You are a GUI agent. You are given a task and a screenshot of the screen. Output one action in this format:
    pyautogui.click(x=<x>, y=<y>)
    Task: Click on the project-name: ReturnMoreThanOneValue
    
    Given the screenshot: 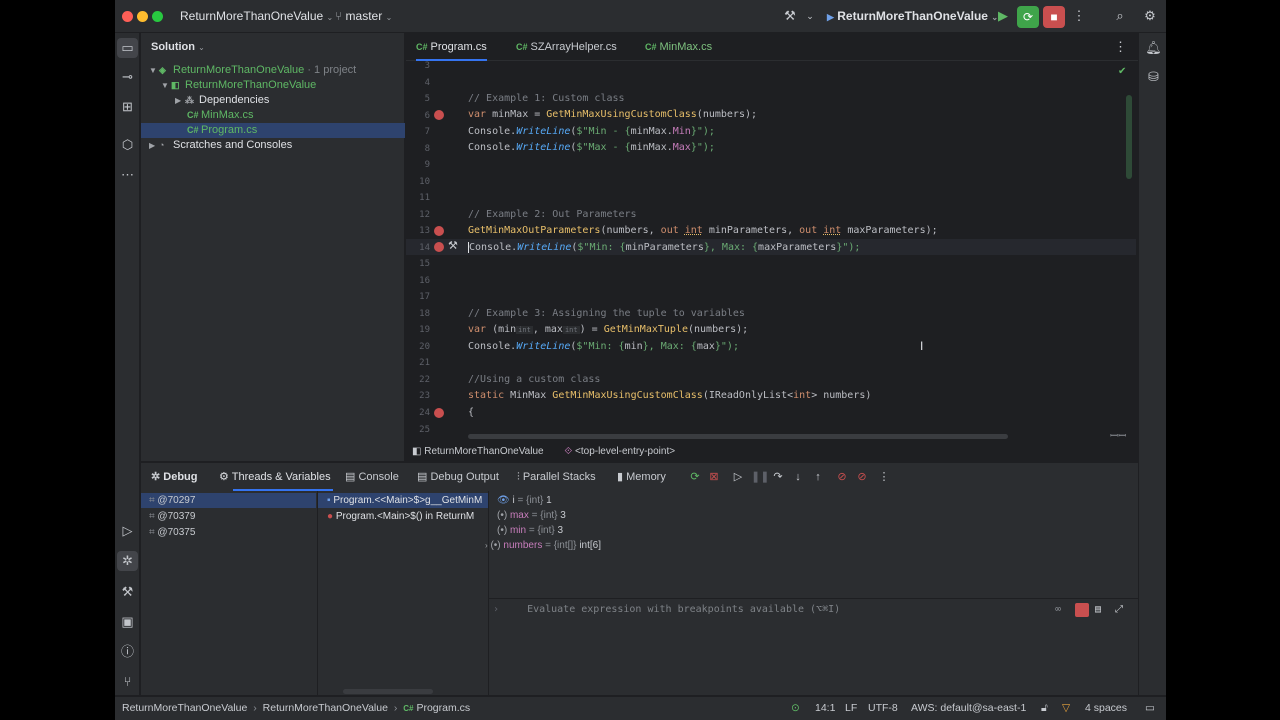 What is the action you would take?
    pyautogui.click(x=252, y=16)
    